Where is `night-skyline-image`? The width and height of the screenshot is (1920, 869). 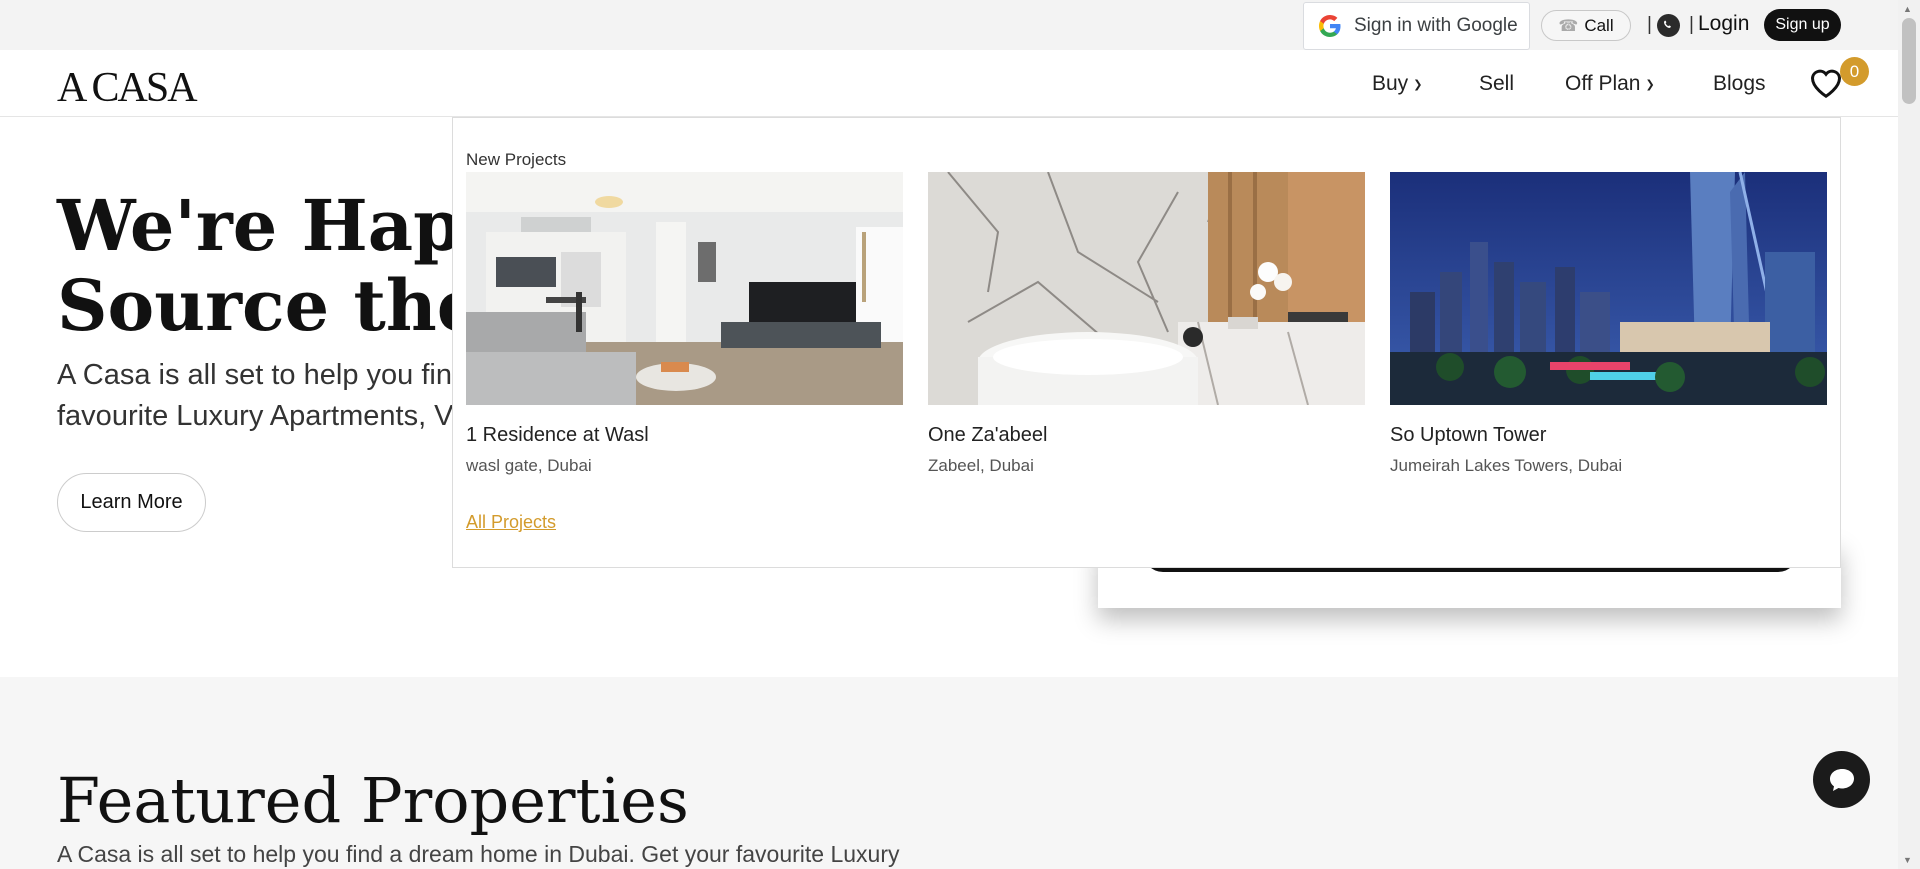
night-skyline-image is located at coordinates (1608, 288).